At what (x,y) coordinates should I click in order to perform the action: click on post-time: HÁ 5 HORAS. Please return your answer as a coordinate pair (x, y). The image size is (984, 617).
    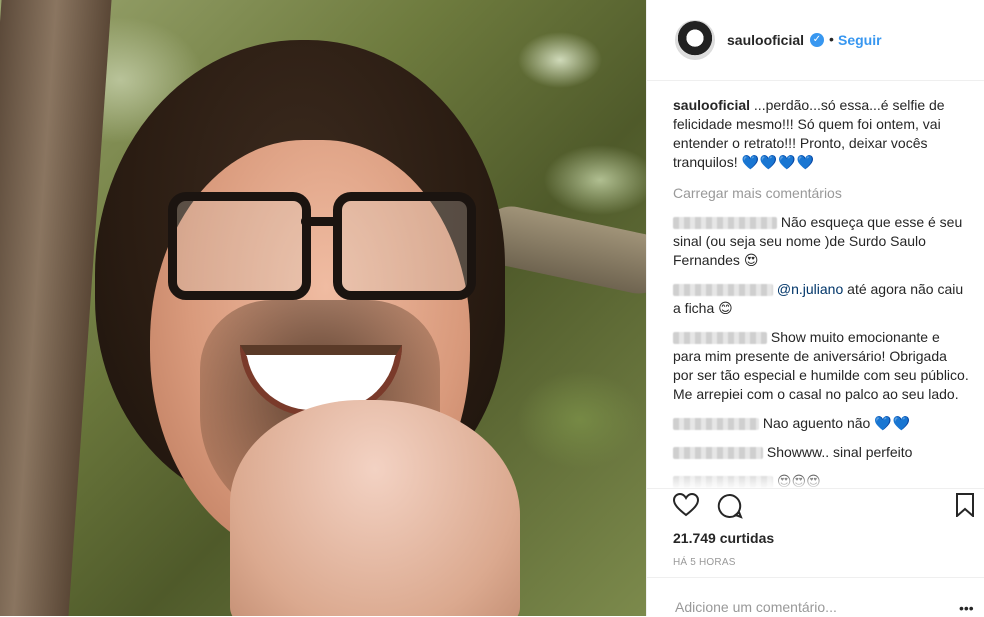
    Looking at the image, I should click on (704, 562).